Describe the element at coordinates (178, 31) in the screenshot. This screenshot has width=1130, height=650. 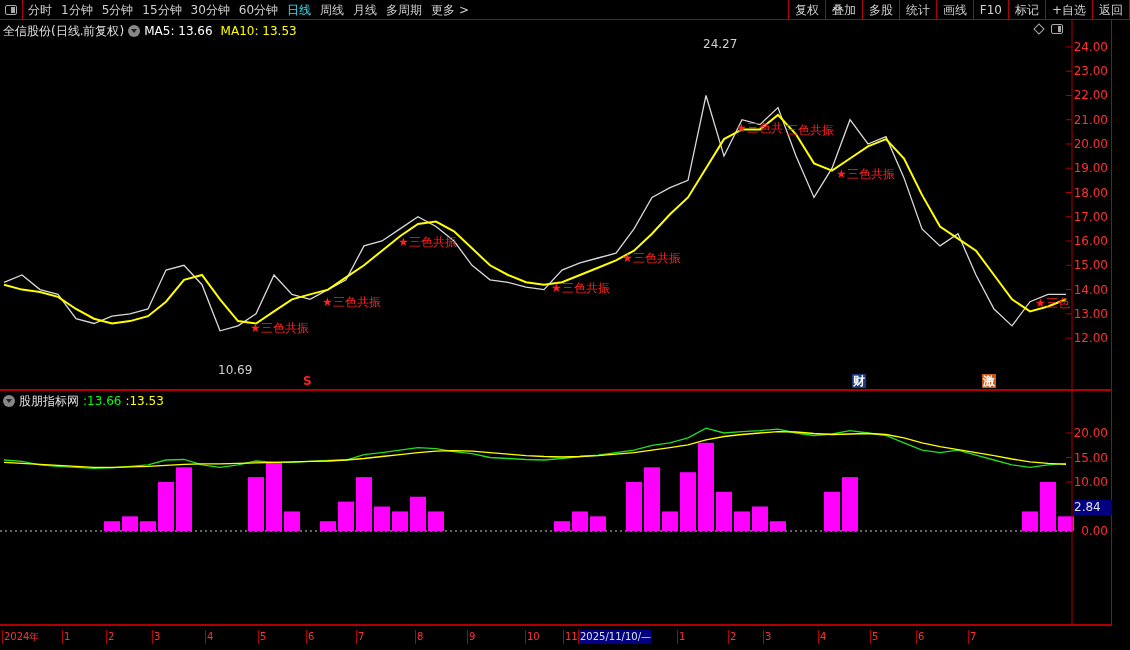
I see `ma-reading: MA5: 13.66` at that location.